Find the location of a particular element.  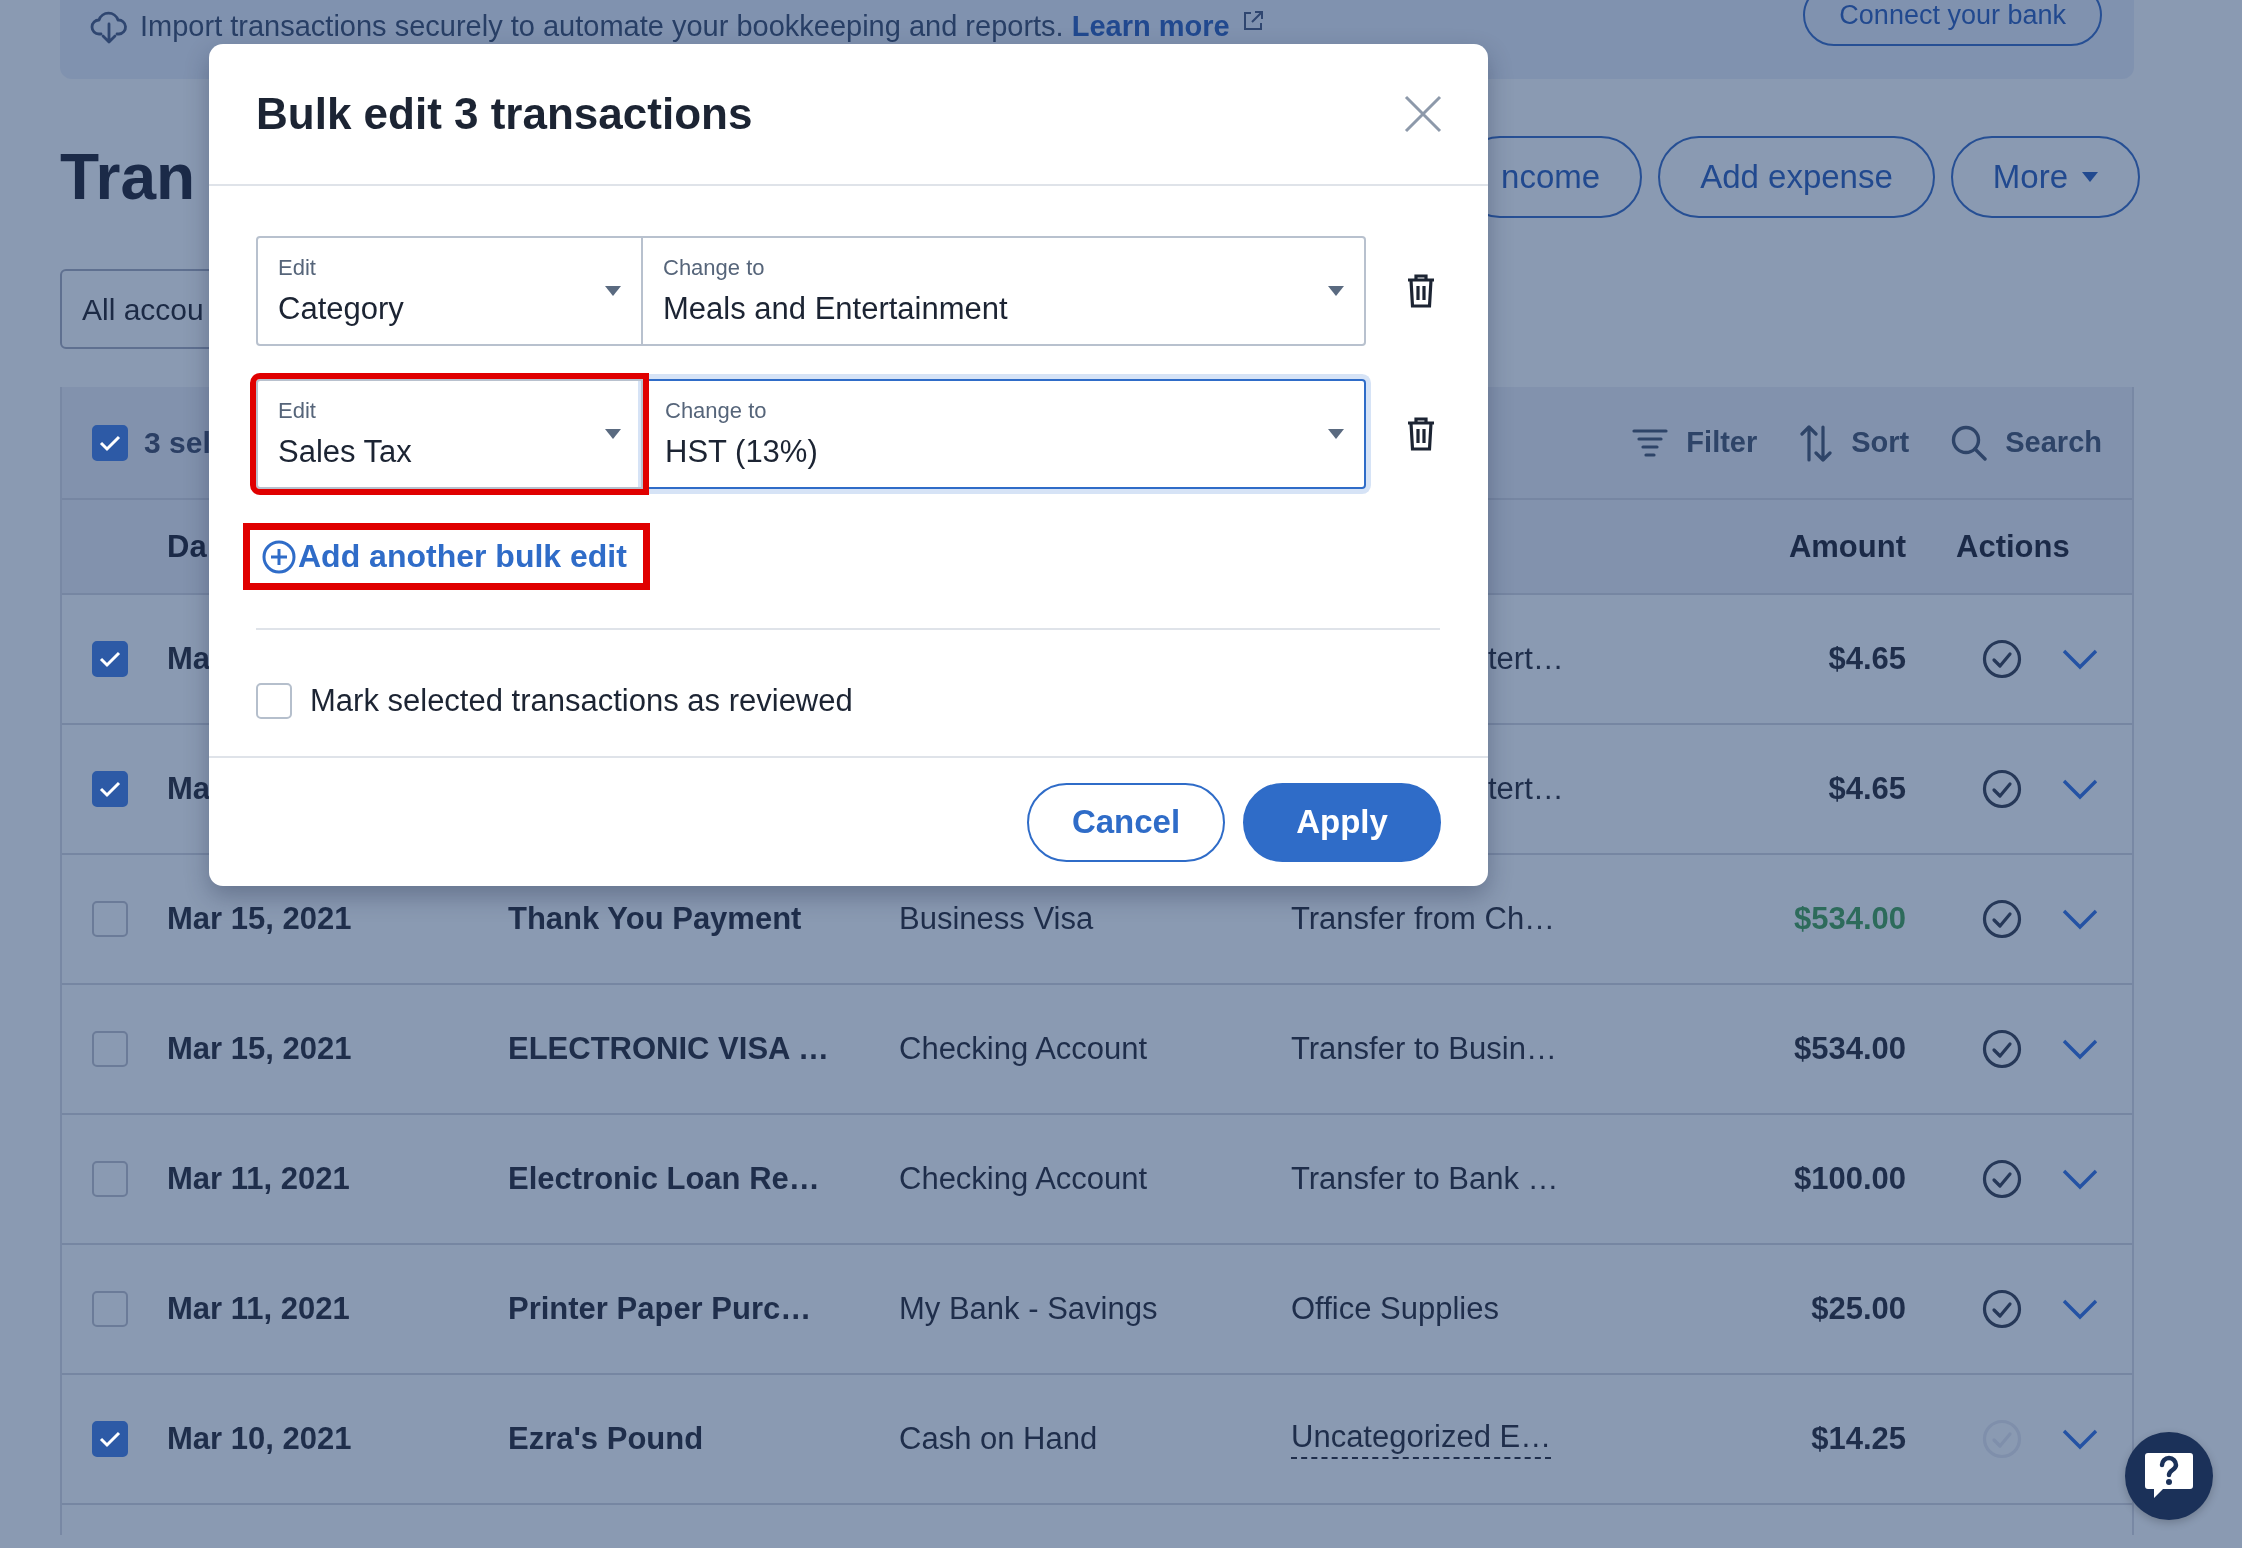

change-to-select: Change to Meals and Entertainment is located at coordinates (1004, 291).